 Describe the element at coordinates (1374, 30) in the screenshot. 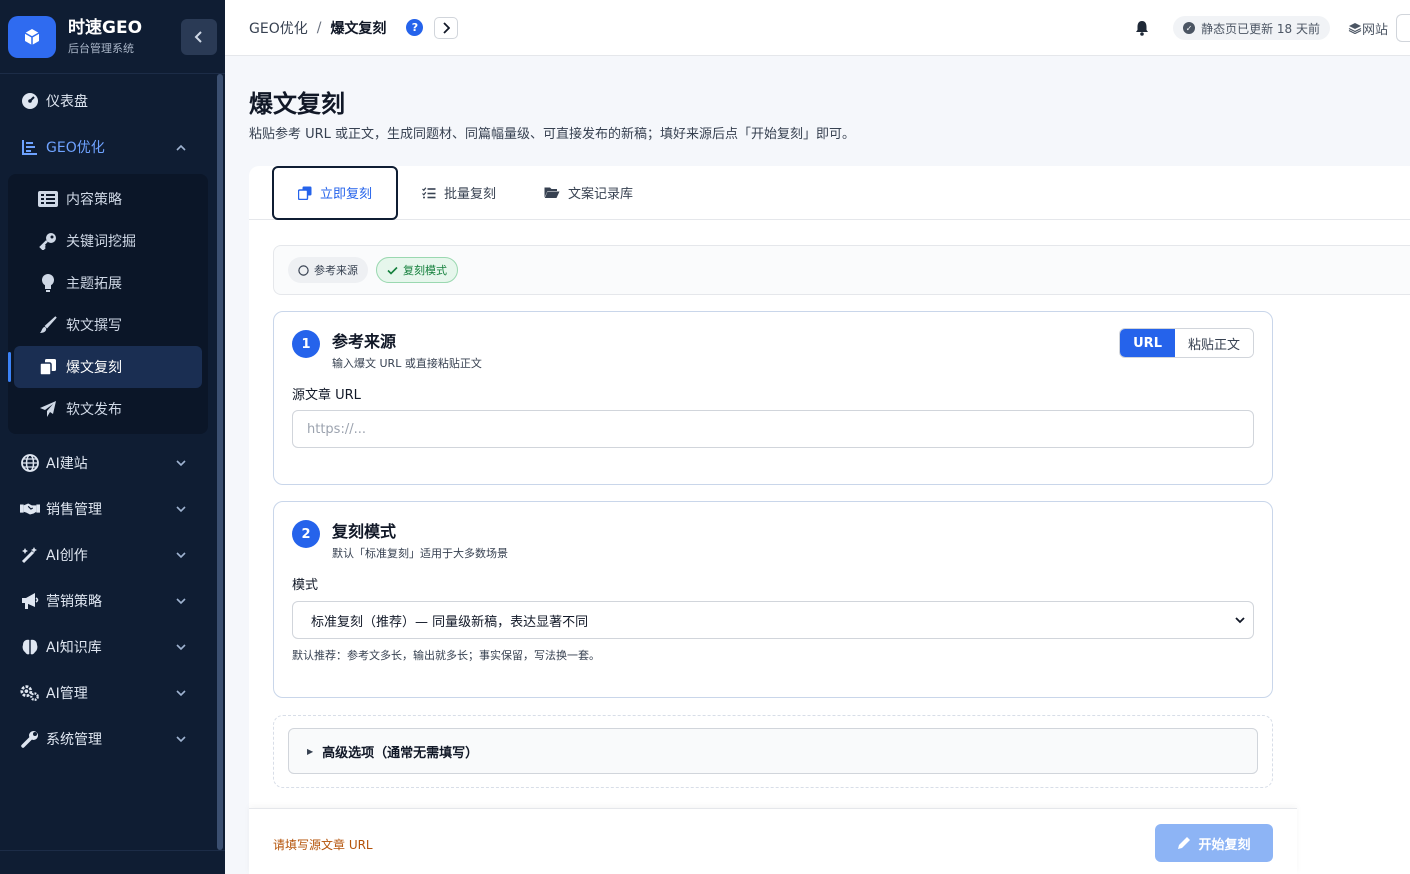

I see `site-link-label: 网站` at that location.